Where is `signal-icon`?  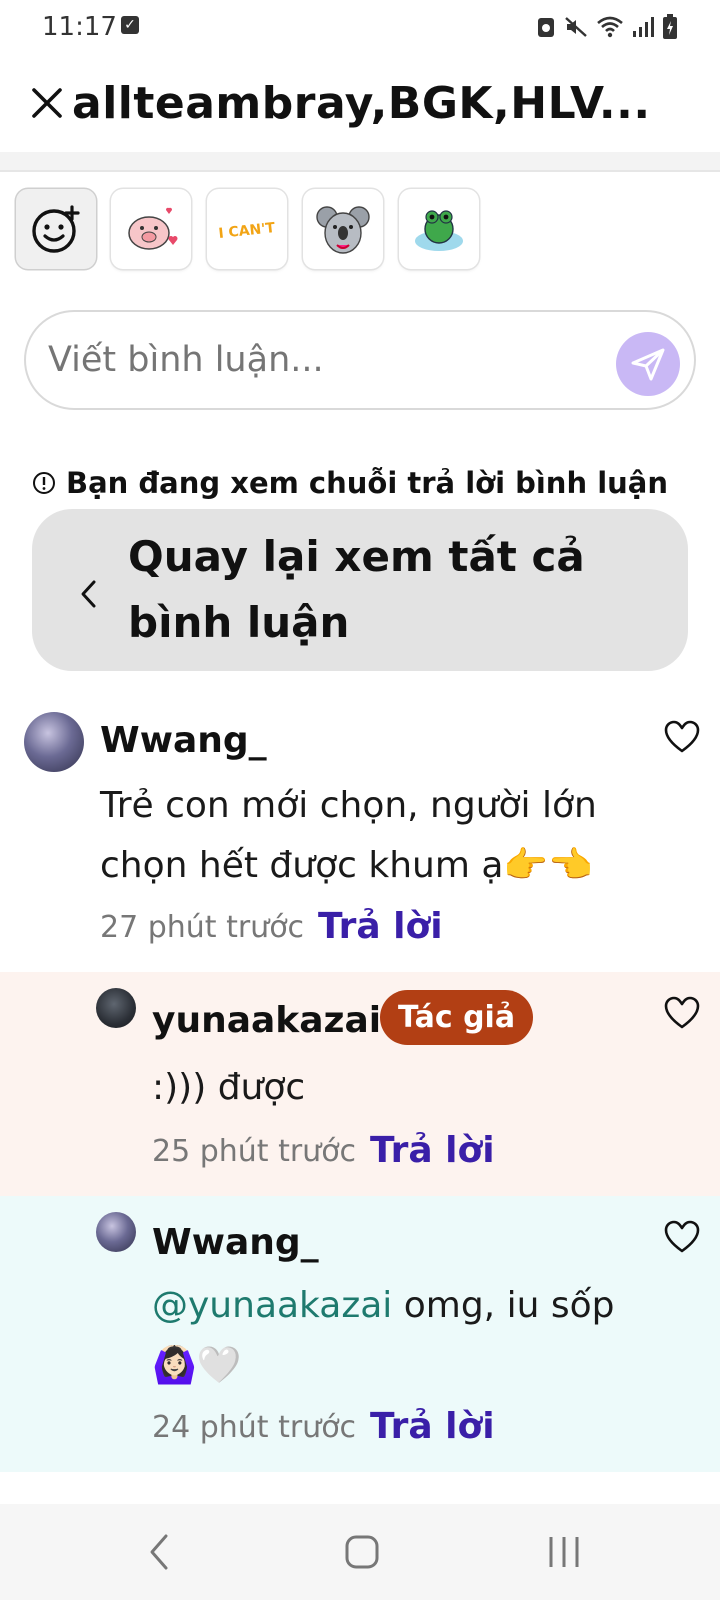
signal-icon is located at coordinates (643, 27).